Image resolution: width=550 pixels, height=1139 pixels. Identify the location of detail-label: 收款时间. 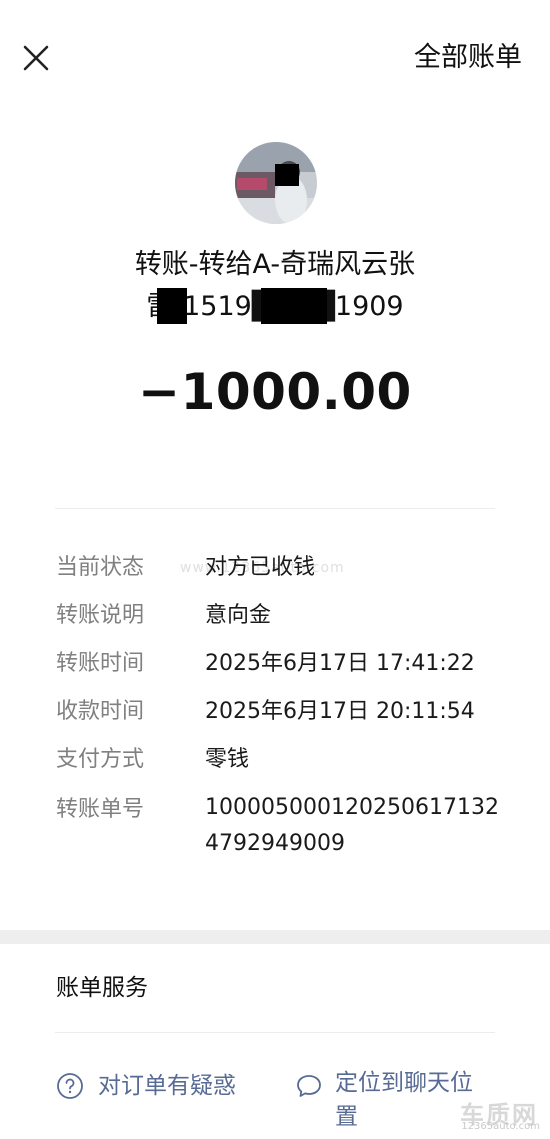
(100, 711).